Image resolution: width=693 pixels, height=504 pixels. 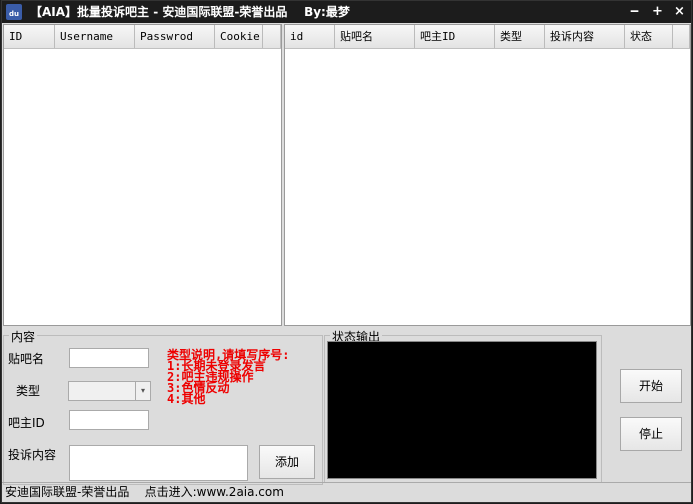 What do you see at coordinates (26, 359) in the screenshot?
I see `bar-name-label: 贴吧名` at bounding box center [26, 359].